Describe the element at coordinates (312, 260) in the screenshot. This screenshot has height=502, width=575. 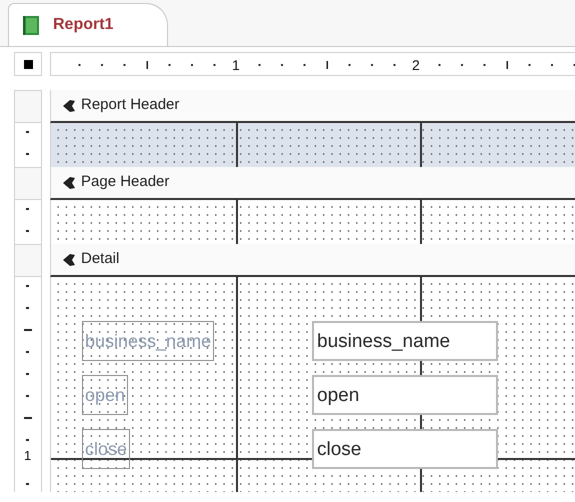
I see `section-bar: Detail` at that location.